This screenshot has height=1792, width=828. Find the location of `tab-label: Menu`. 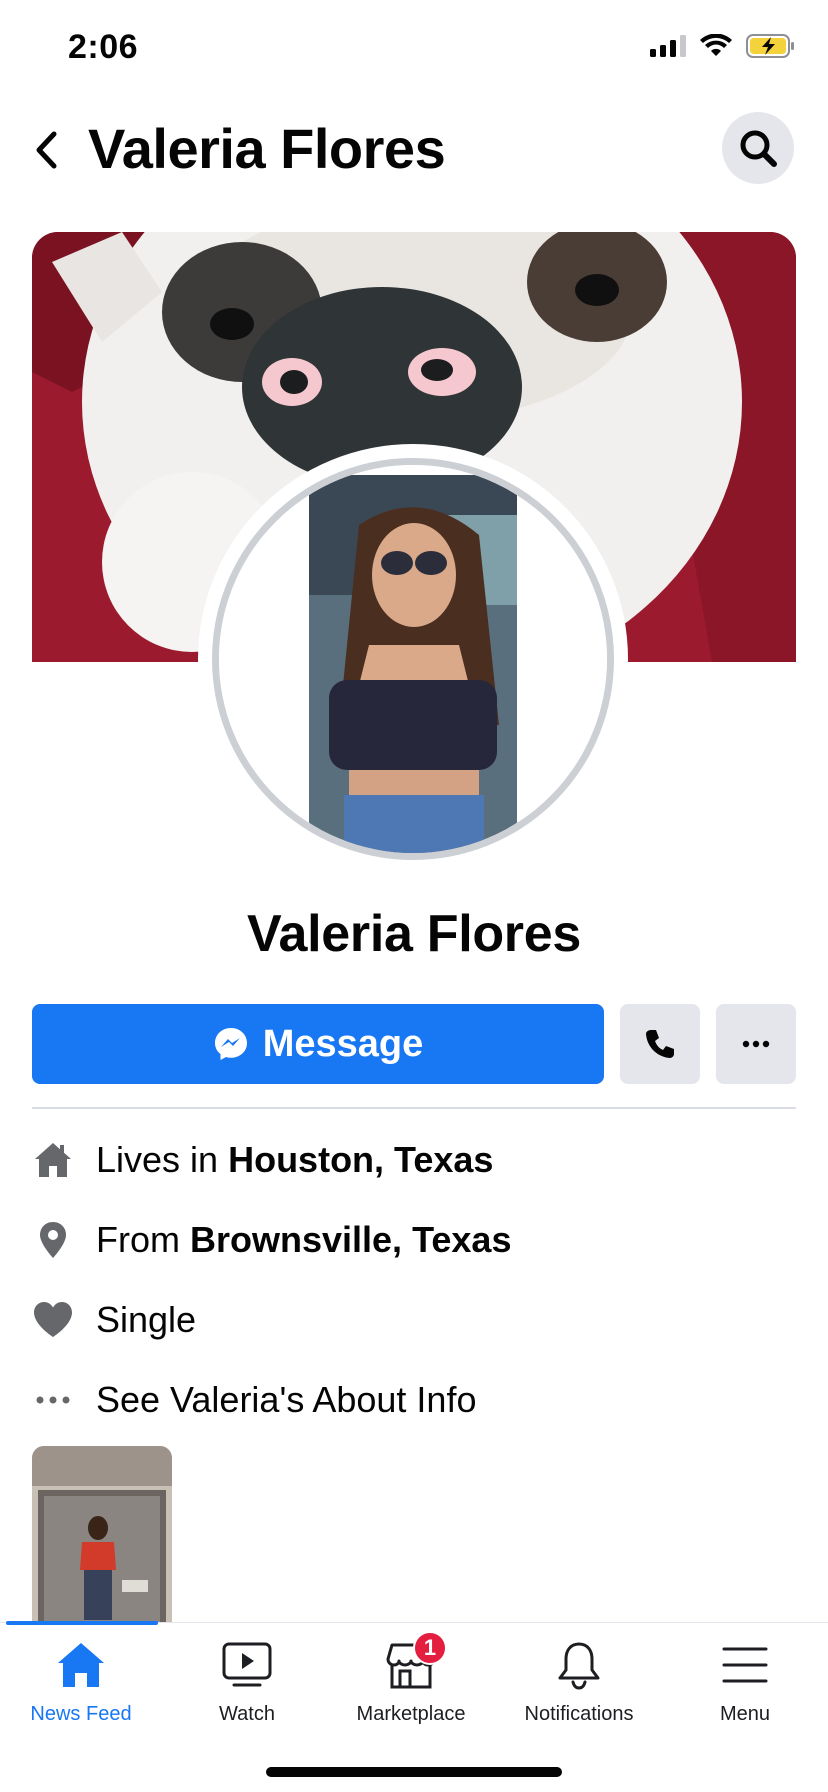

tab-label: Menu is located at coordinates (745, 1714).